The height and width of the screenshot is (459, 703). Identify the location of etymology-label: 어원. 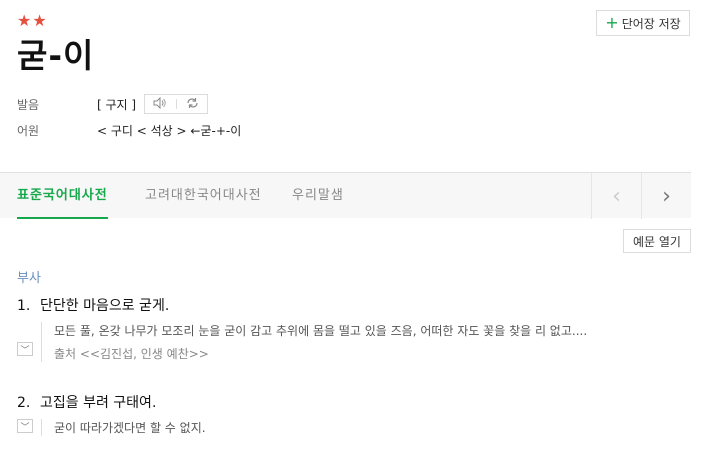
(28, 131).